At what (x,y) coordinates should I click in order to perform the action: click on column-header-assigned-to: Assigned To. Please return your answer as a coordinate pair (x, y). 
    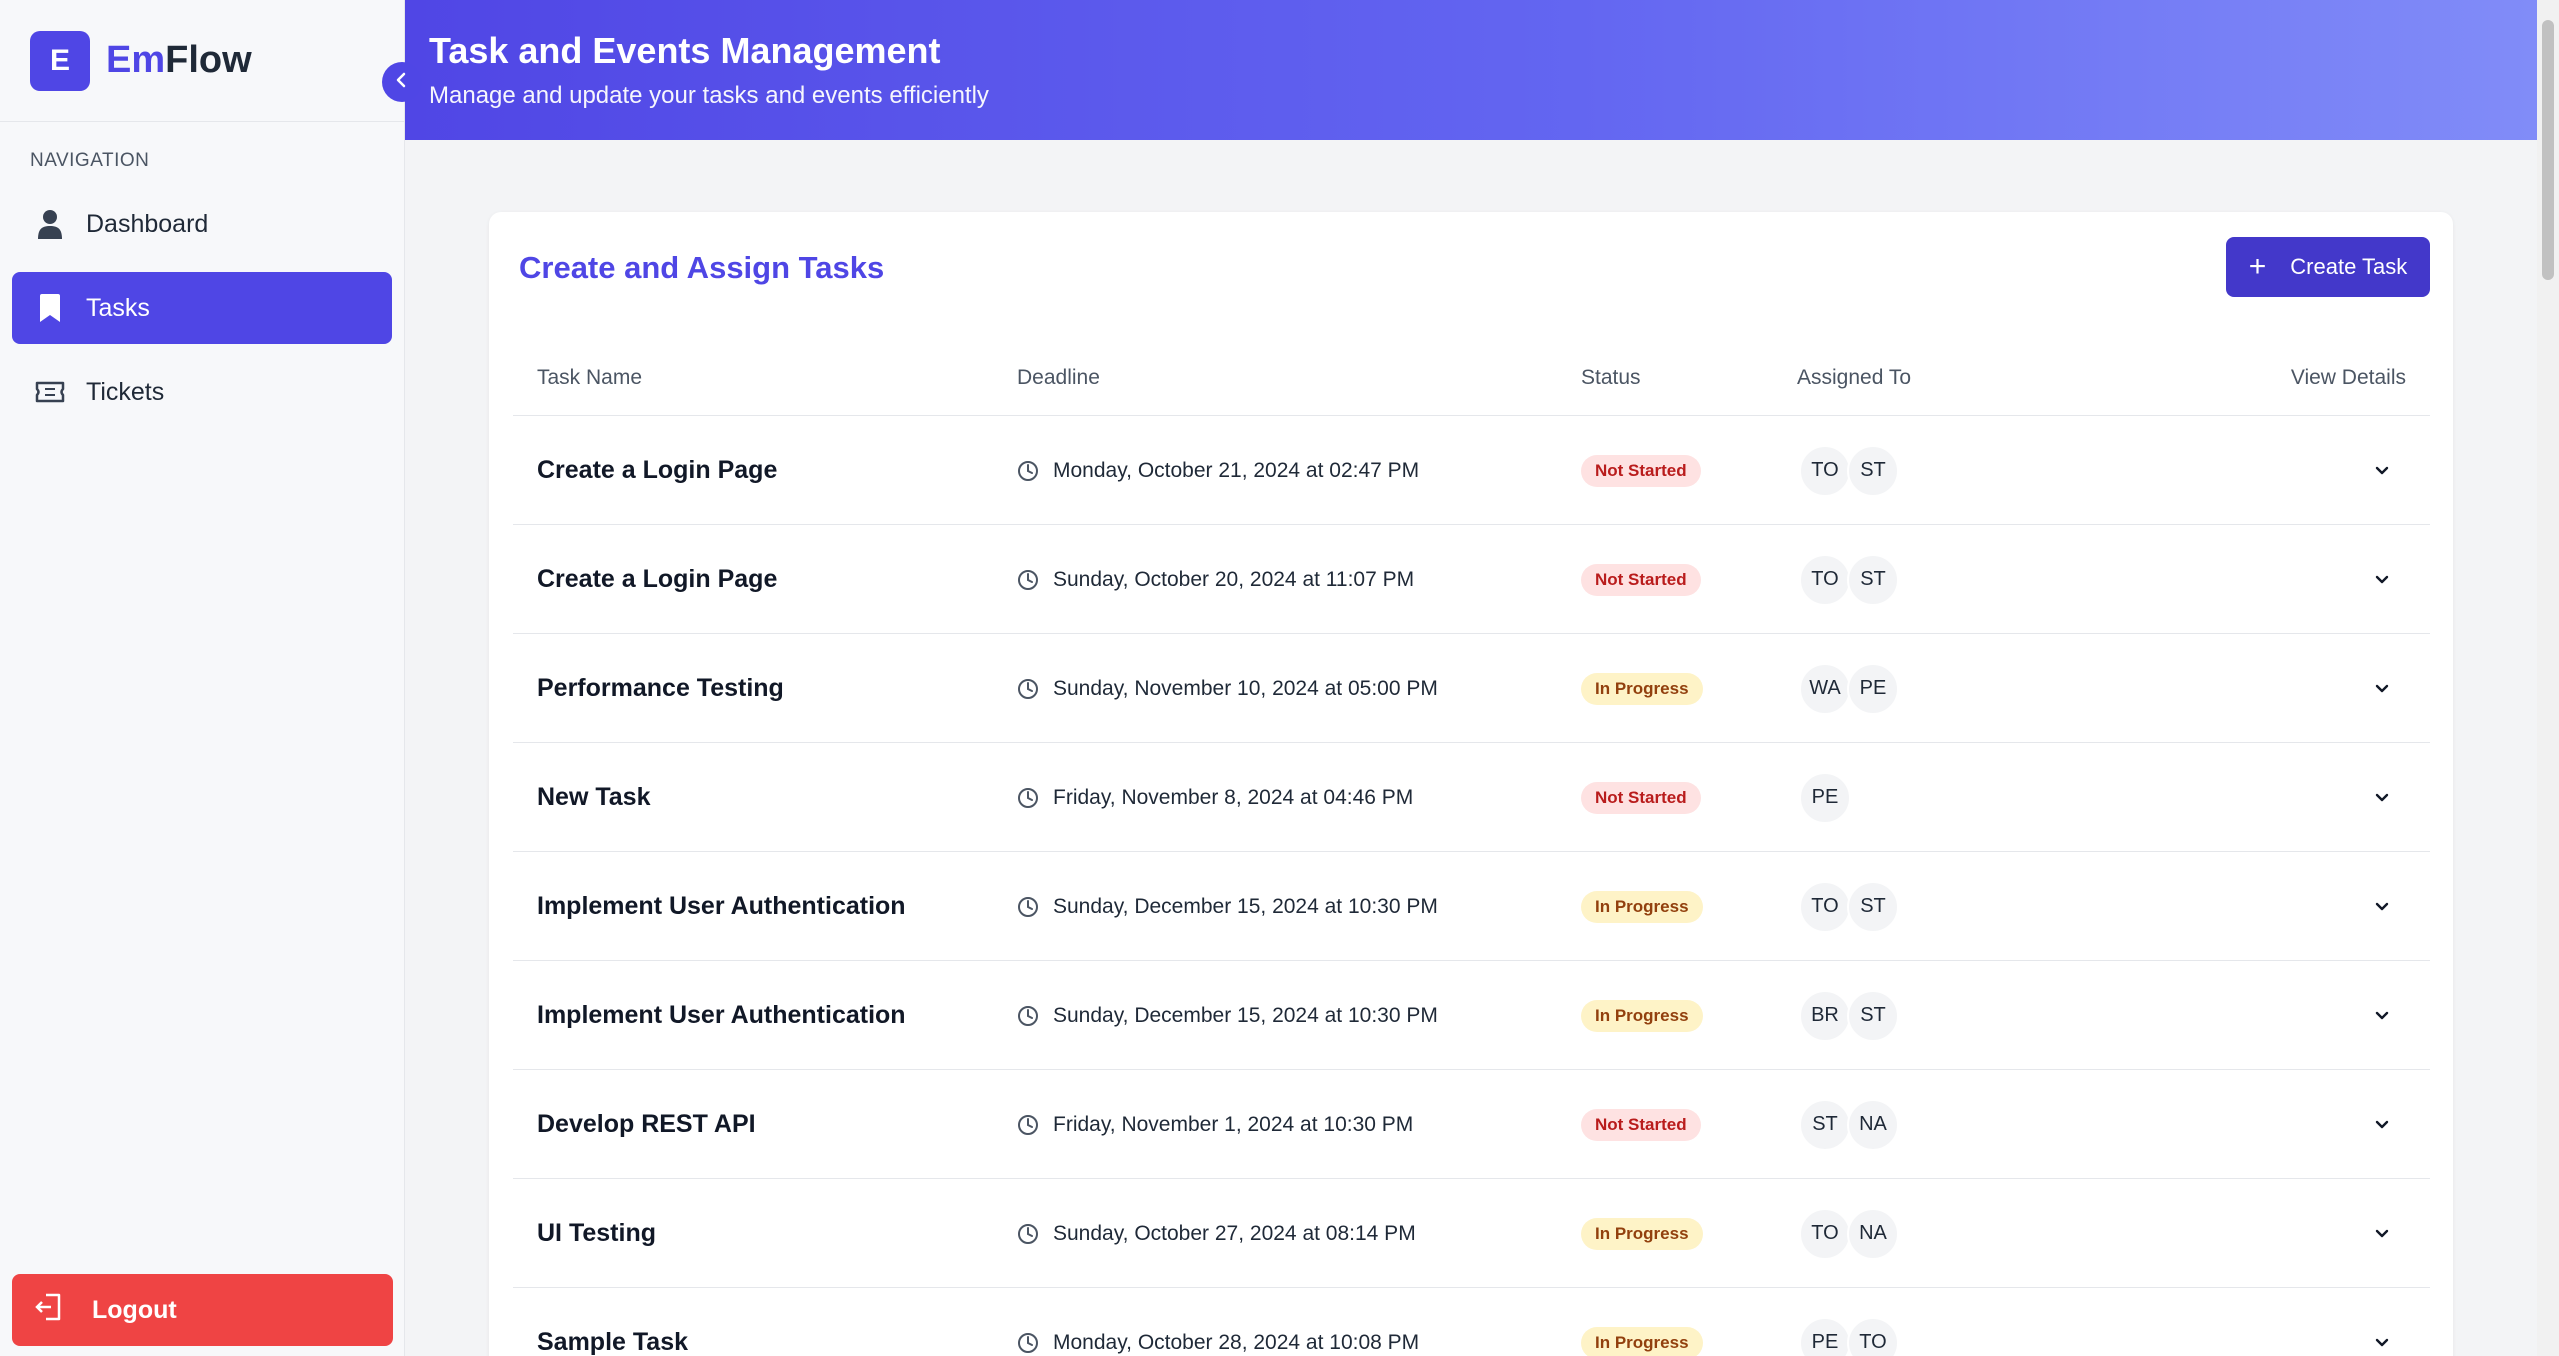
    Looking at the image, I should click on (1854, 377).